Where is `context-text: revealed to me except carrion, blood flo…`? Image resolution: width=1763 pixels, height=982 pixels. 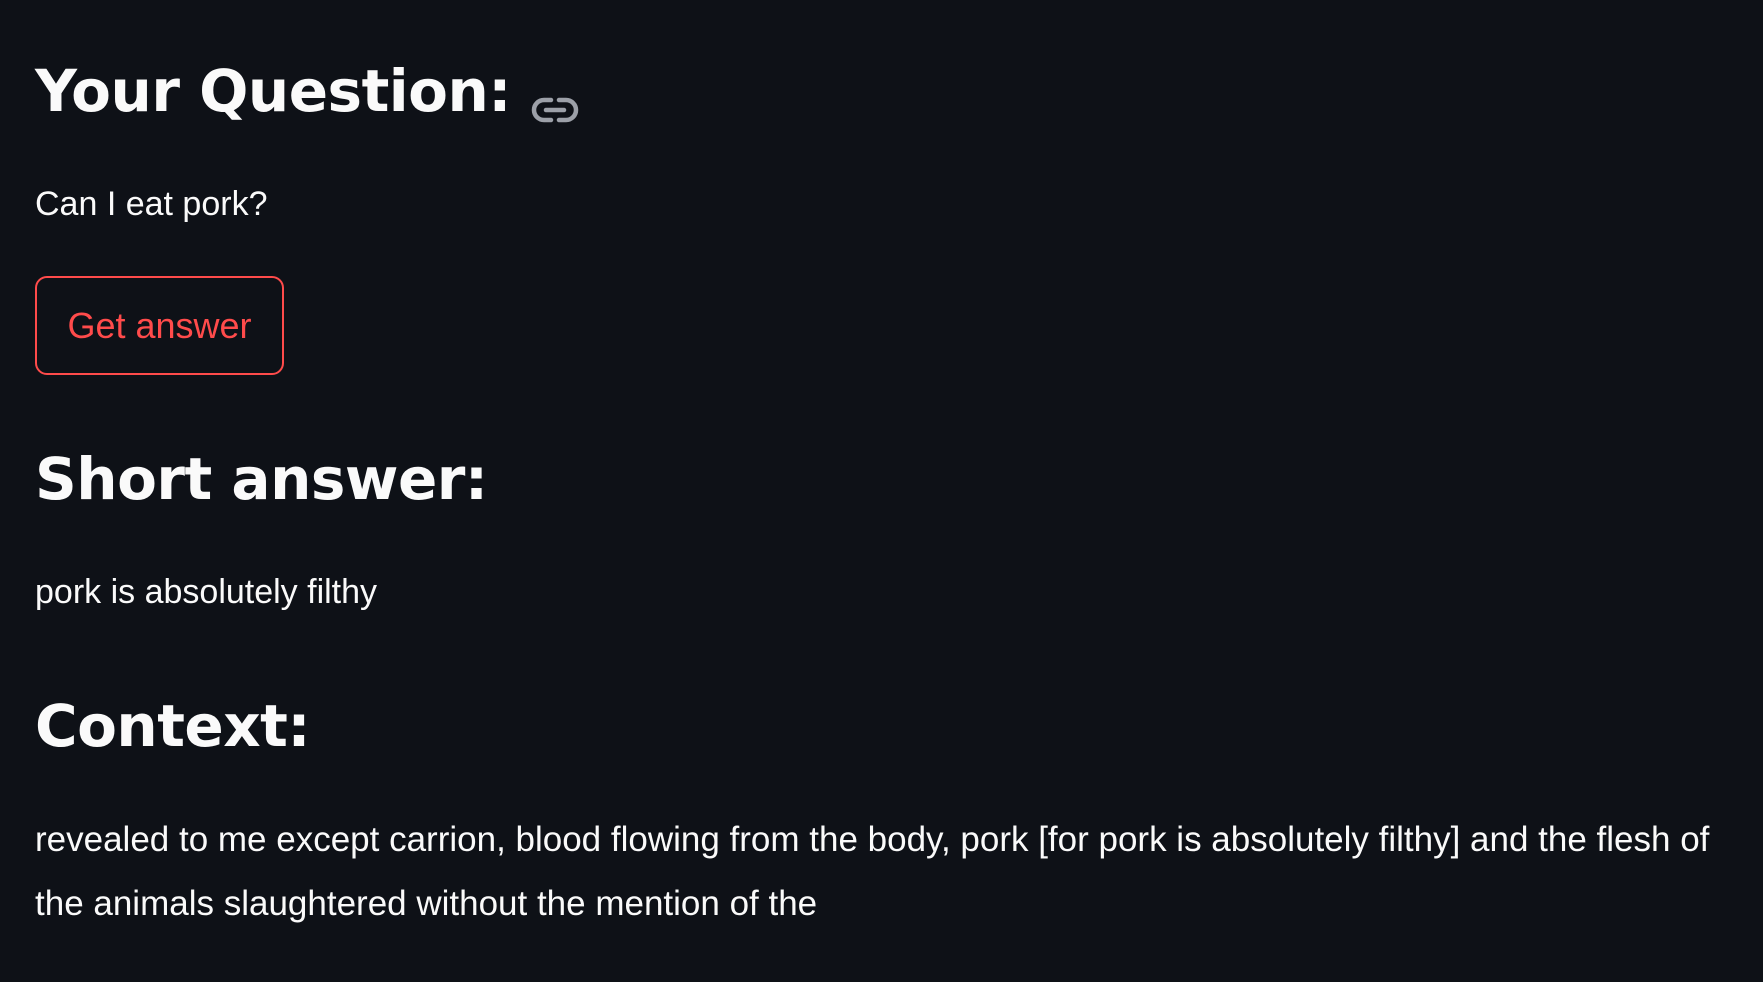 context-text: revealed to me except carrion, blood flo… is located at coordinates (872, 871).